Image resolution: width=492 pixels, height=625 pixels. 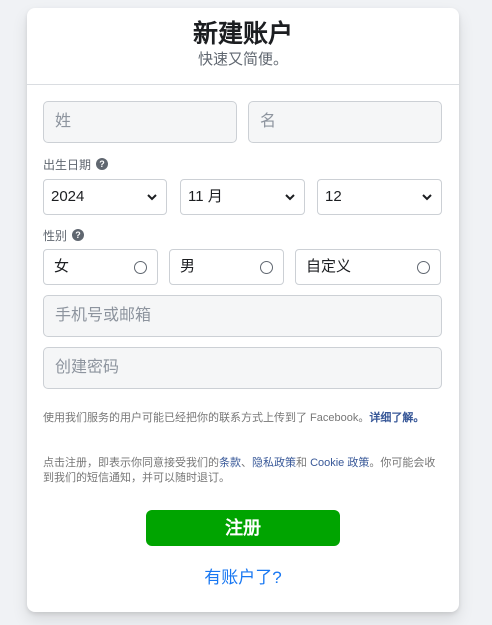 I want to click on have-account-link: 有账户了?, so click(x=243, y=575).